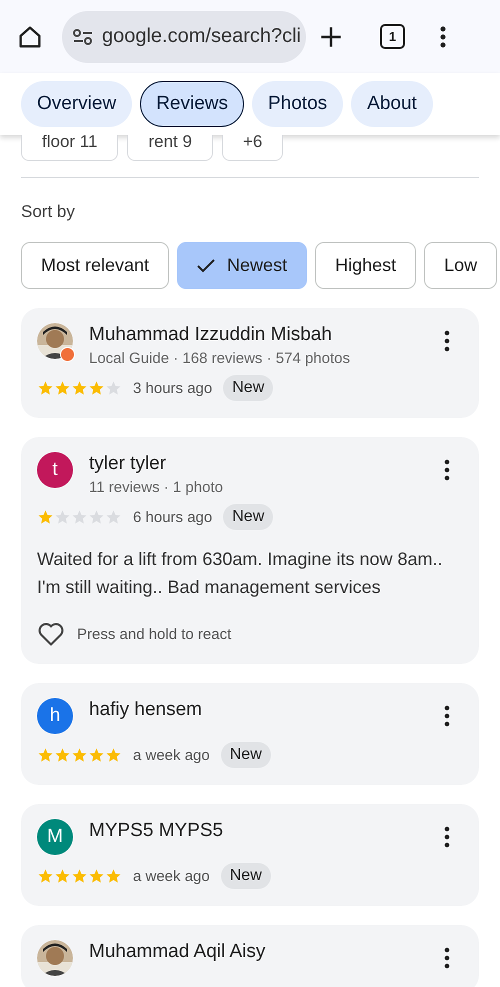 The width and height of the screenshot is (500, 987). I want to click on topic-chip: floor 11, so click(69, 148).